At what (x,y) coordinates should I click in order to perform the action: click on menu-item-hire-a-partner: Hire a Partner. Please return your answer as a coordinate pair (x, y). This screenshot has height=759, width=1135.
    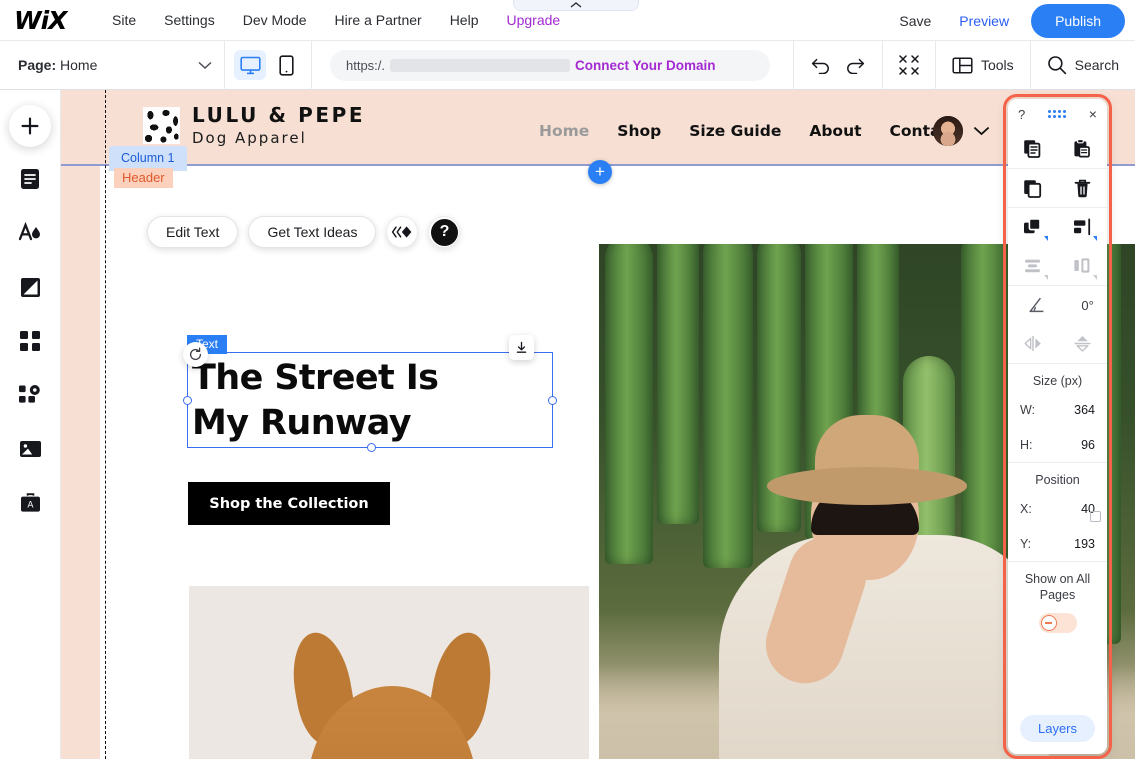
    Looking at the image, I should click on (378, 20).